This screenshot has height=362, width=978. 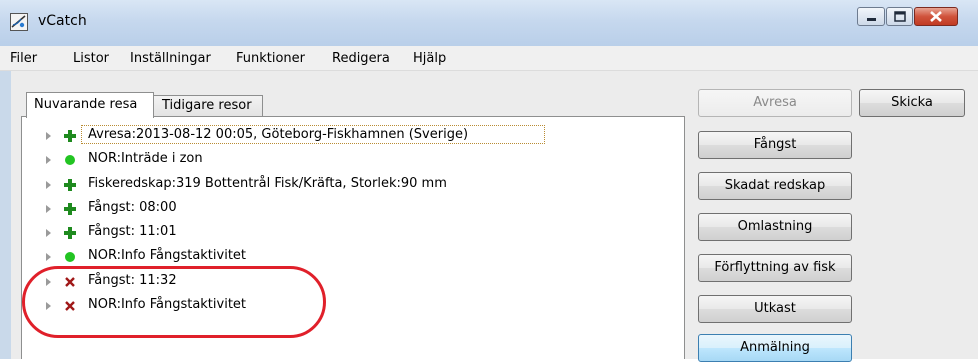 I want to click on menu-installningar: Inställningar, so click(x=170, y=58).